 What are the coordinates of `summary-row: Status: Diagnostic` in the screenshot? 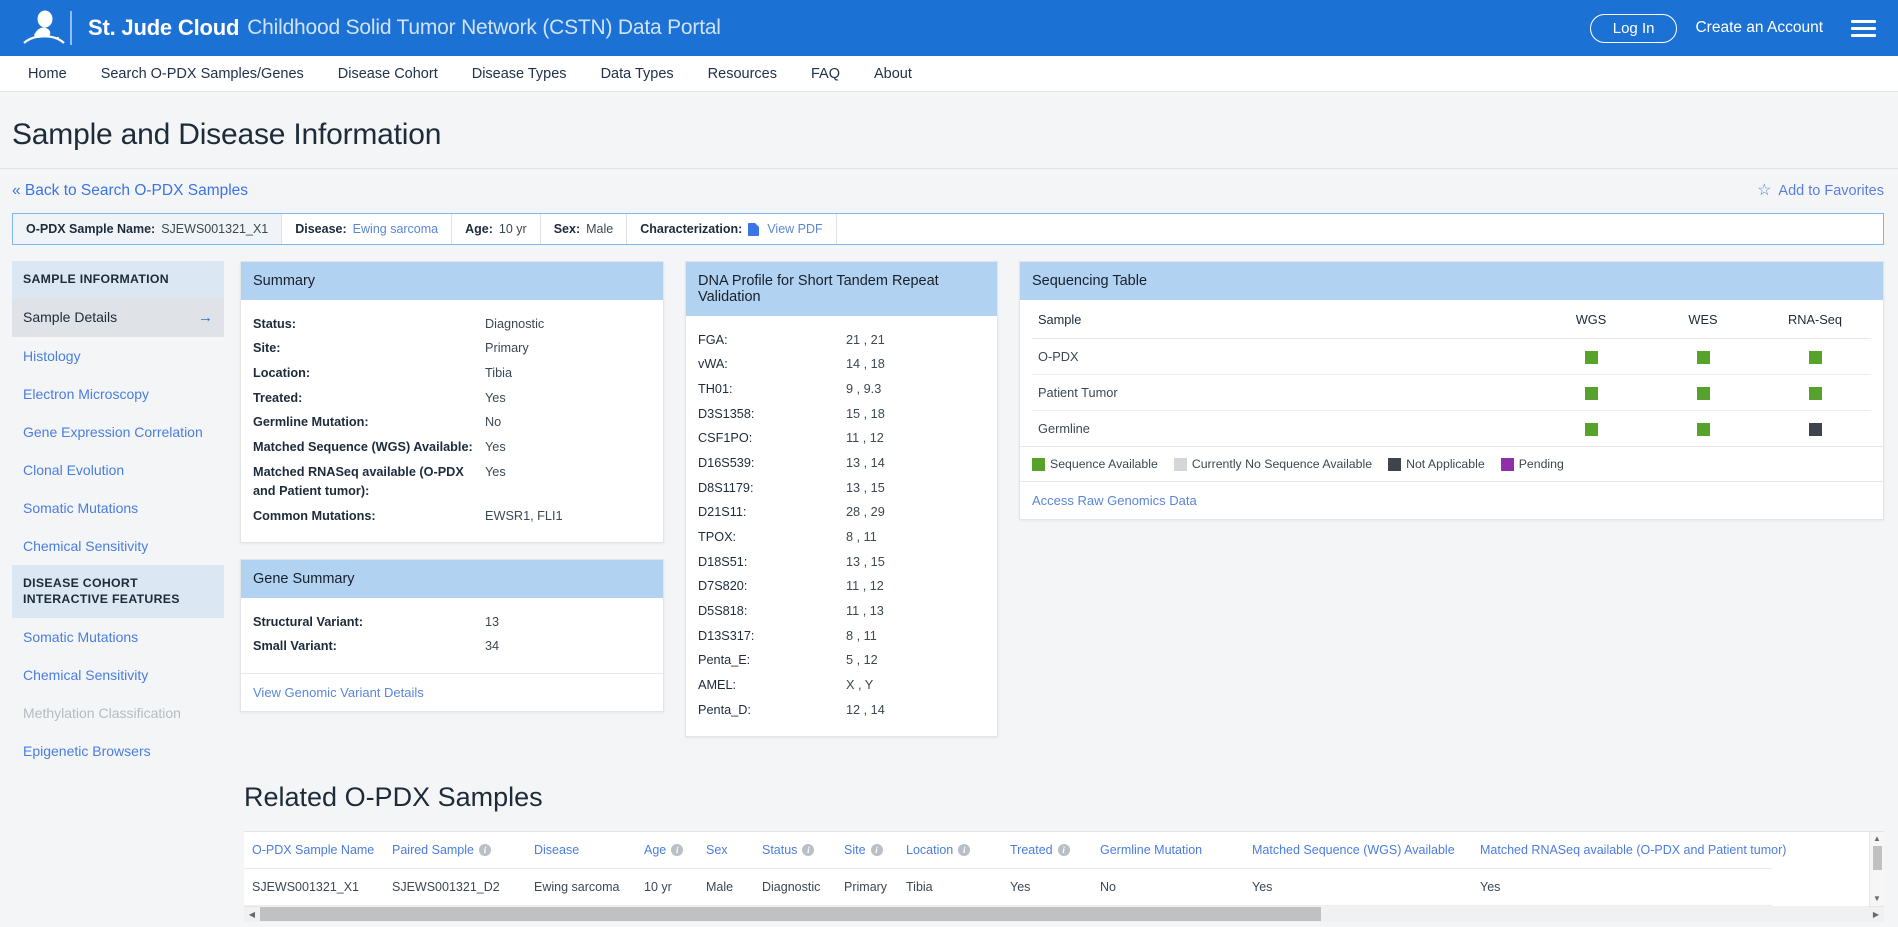 It's located at (452, 324).